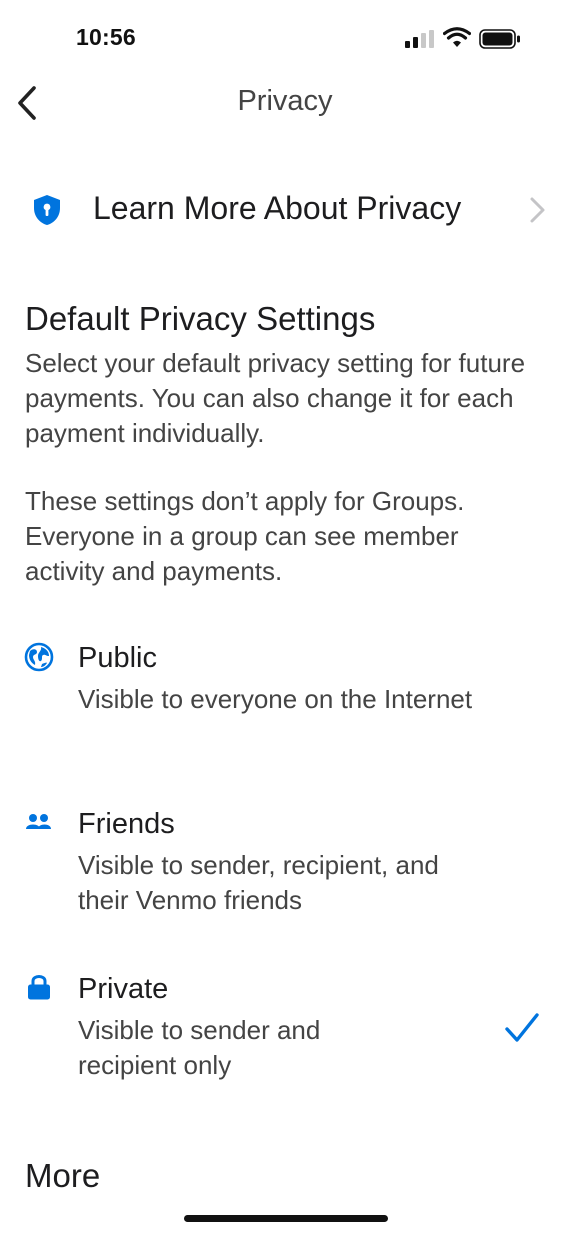  Describe the element at coordinates (499, 39) in the screenshot. I see `battery-icon` at that location.